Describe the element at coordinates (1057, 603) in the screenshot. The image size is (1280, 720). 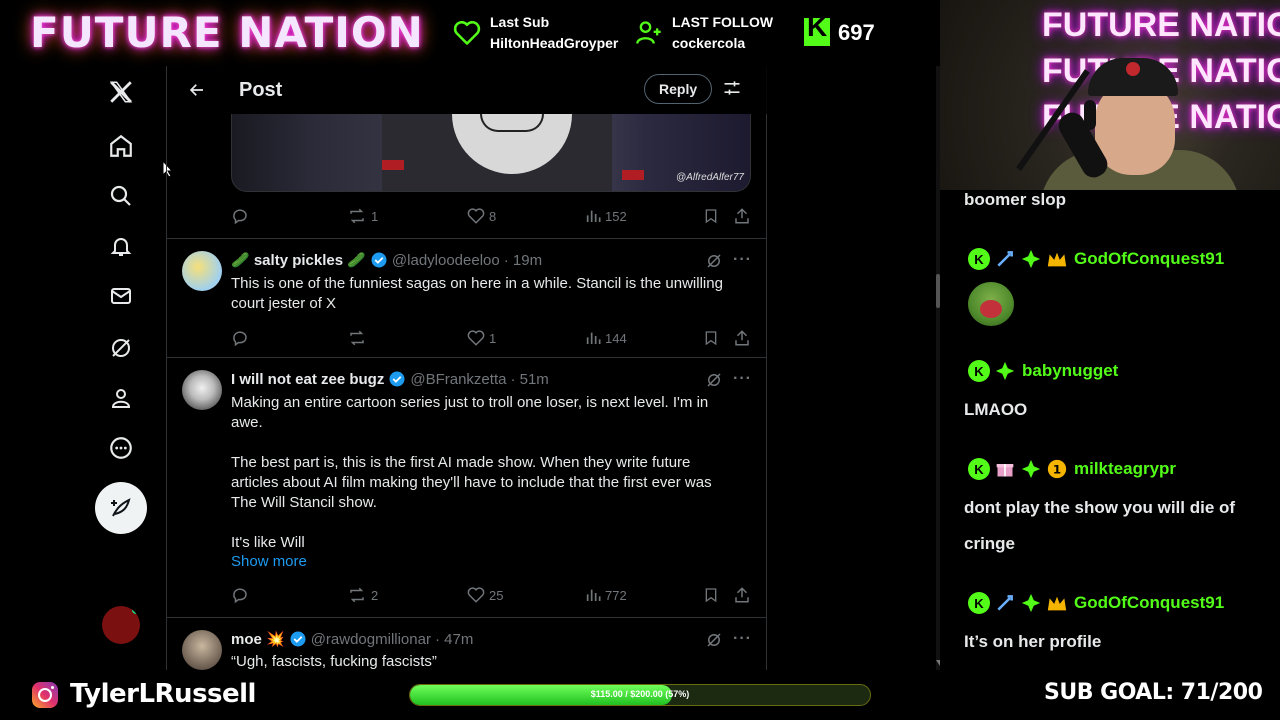
I see `crown-badge-icon` at that location.